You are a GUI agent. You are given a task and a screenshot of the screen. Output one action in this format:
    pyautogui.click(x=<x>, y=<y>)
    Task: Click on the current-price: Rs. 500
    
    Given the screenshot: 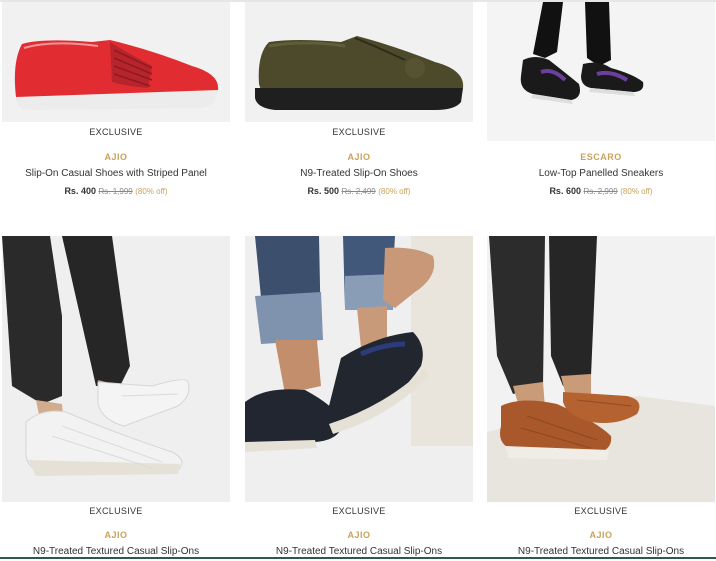 What is the action you would take?
    pyautogui.click(x=323, y=191)
    